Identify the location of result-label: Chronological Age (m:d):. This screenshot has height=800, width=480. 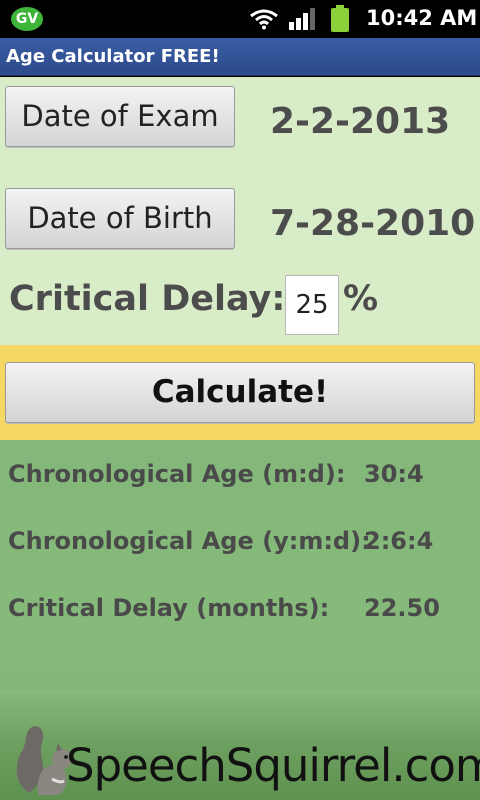
(177, 474).